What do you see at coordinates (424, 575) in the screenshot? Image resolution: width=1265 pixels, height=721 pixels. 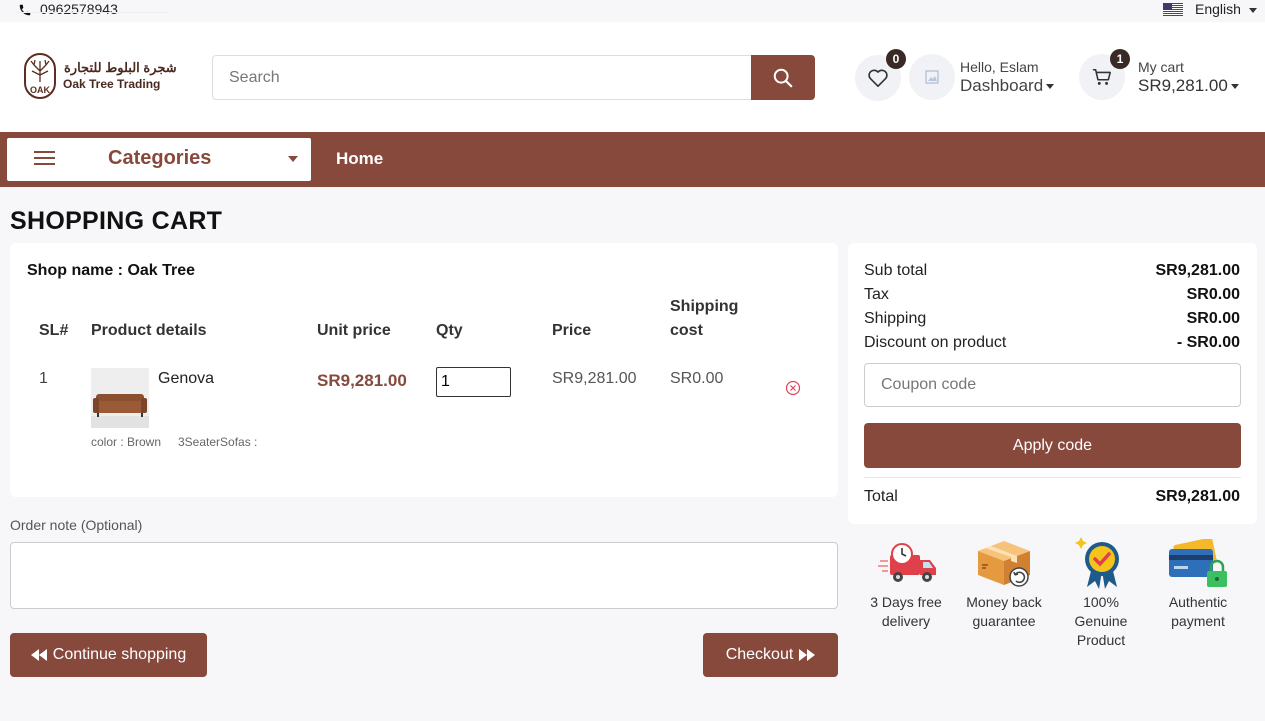 I see `order-note-field` at bounding box center [424, 575].